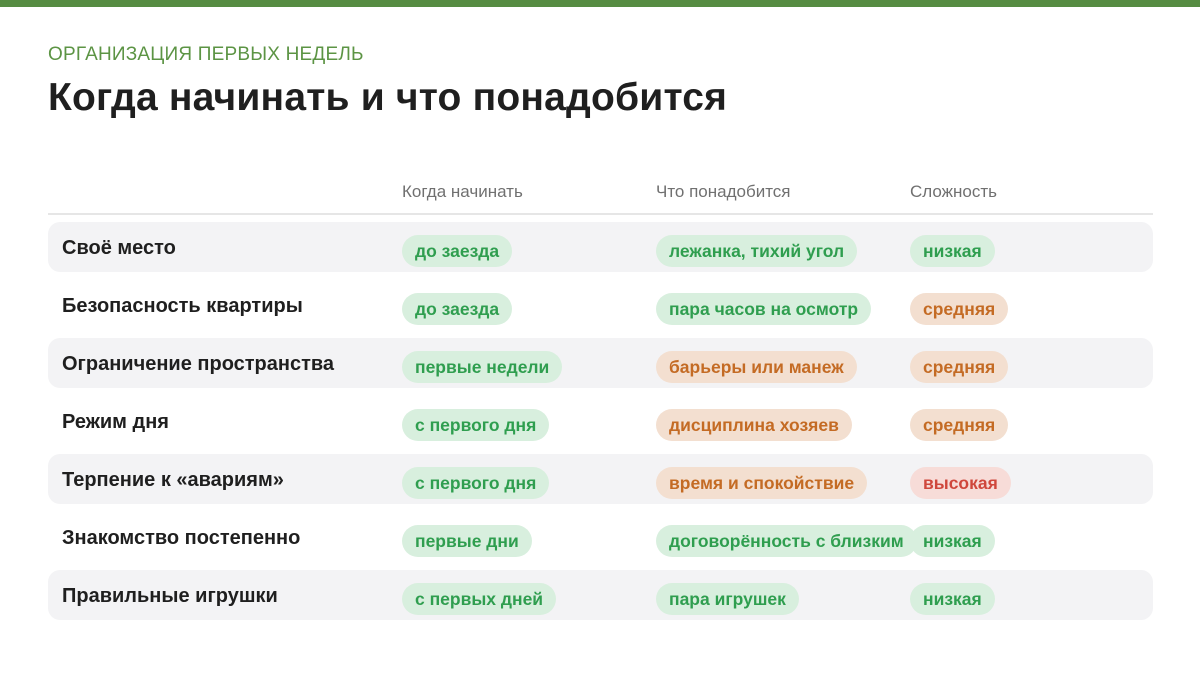 The width and height of the screenshot is (1200, 676). I want to click on section-eyebrow: ОРГАНИЗАЦИЯ ПЕРВЫХ НЕДЕЛЬ, so click(206, 54).